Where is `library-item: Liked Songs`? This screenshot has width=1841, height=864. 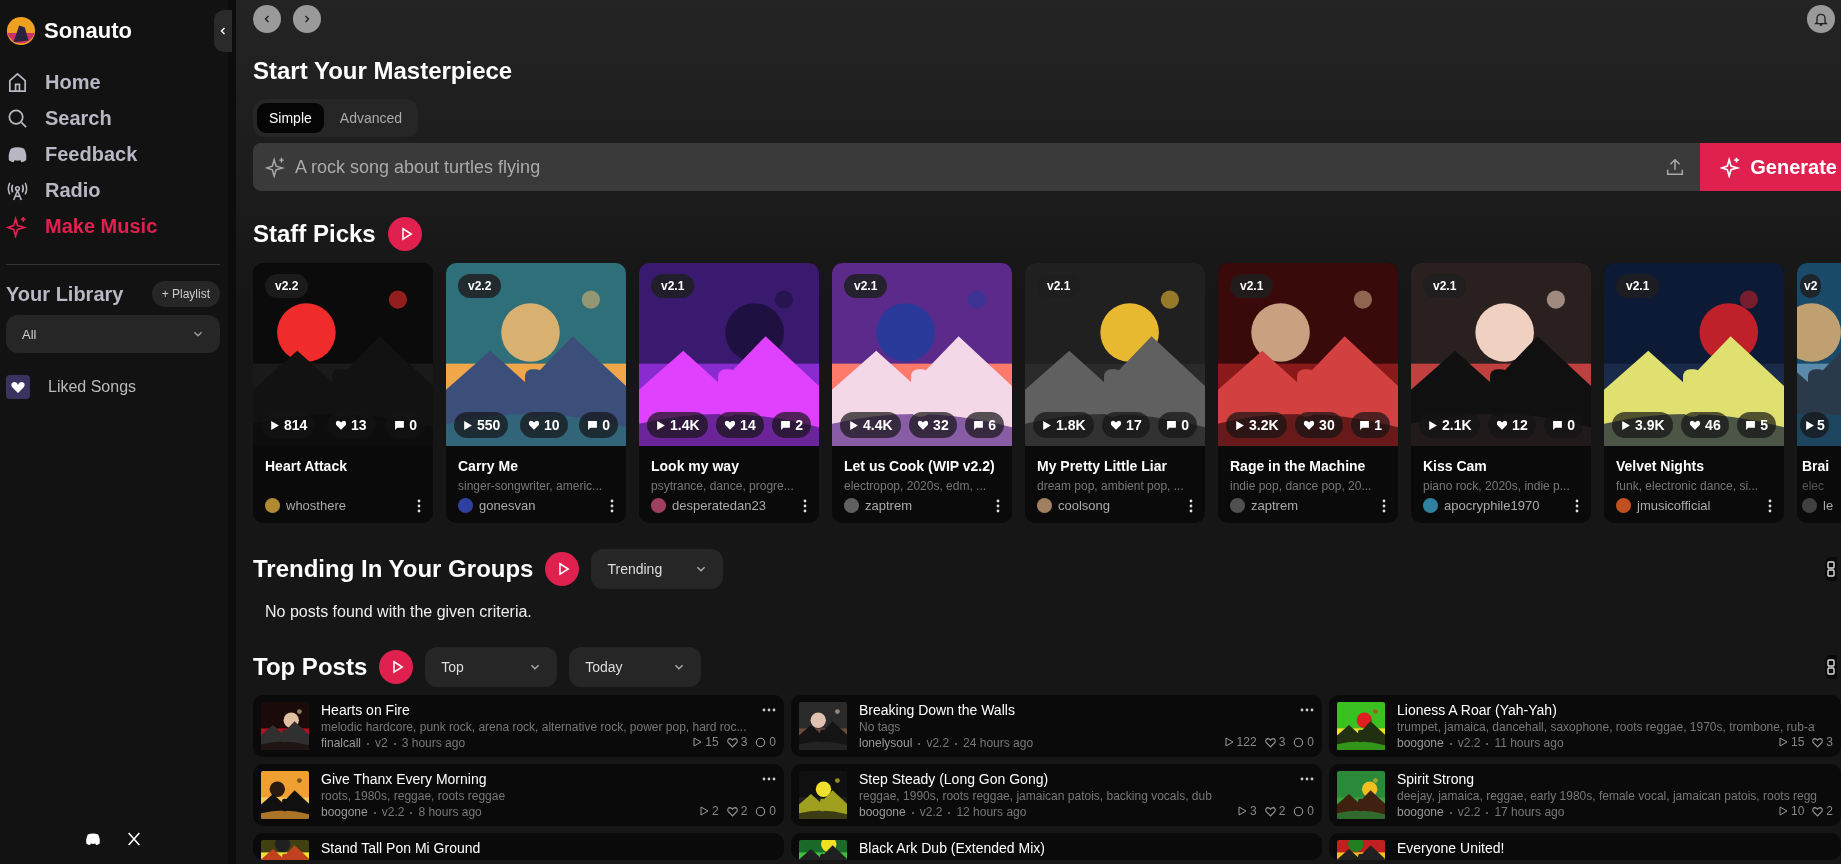
library-item: Liked Songs is located at coordinates (113, 387).